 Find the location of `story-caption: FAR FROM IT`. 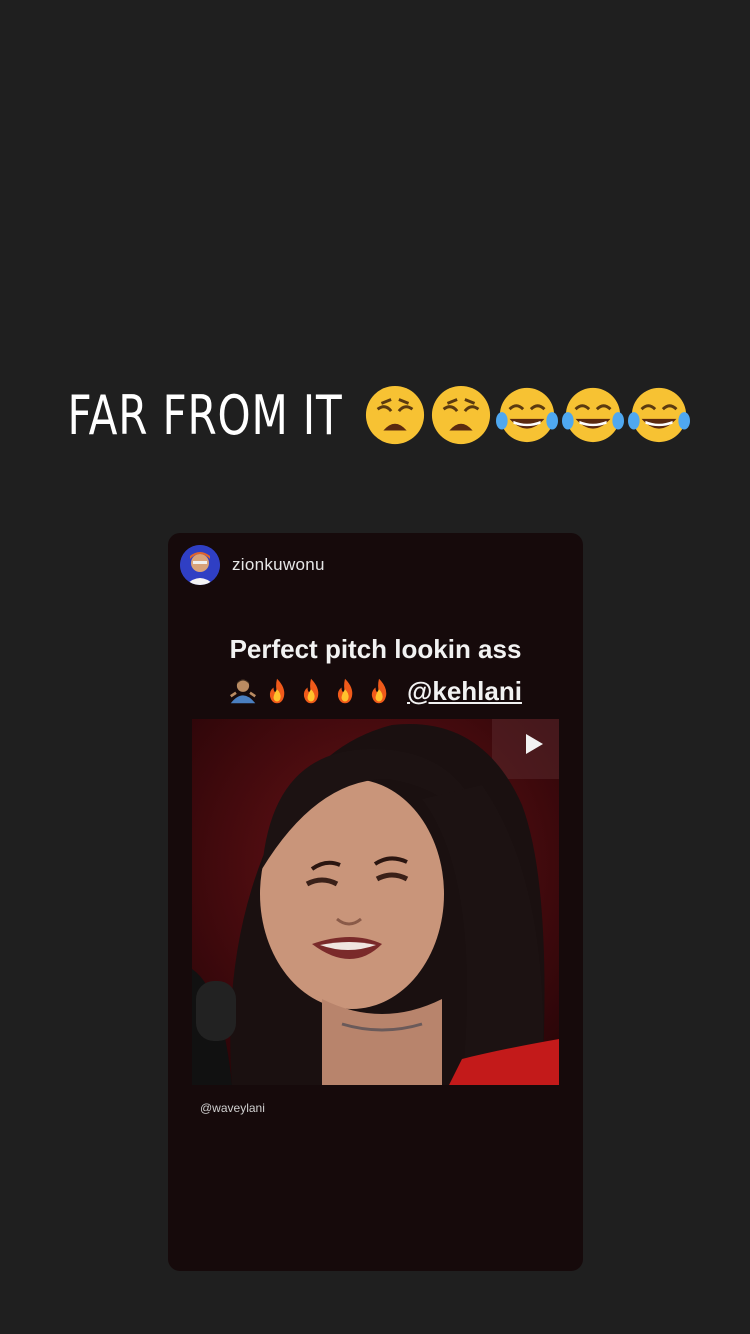

story-caption: FAR FROM IT is located at coordinates (375, 415).